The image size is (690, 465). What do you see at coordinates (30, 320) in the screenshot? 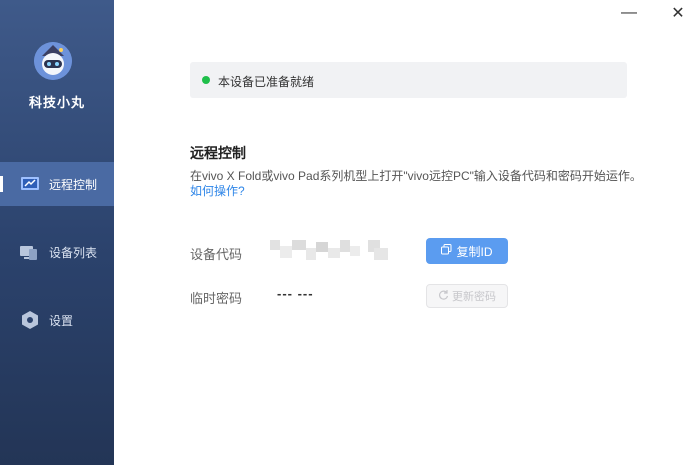
I see `settings-icon` at bounding box center [30, 320].